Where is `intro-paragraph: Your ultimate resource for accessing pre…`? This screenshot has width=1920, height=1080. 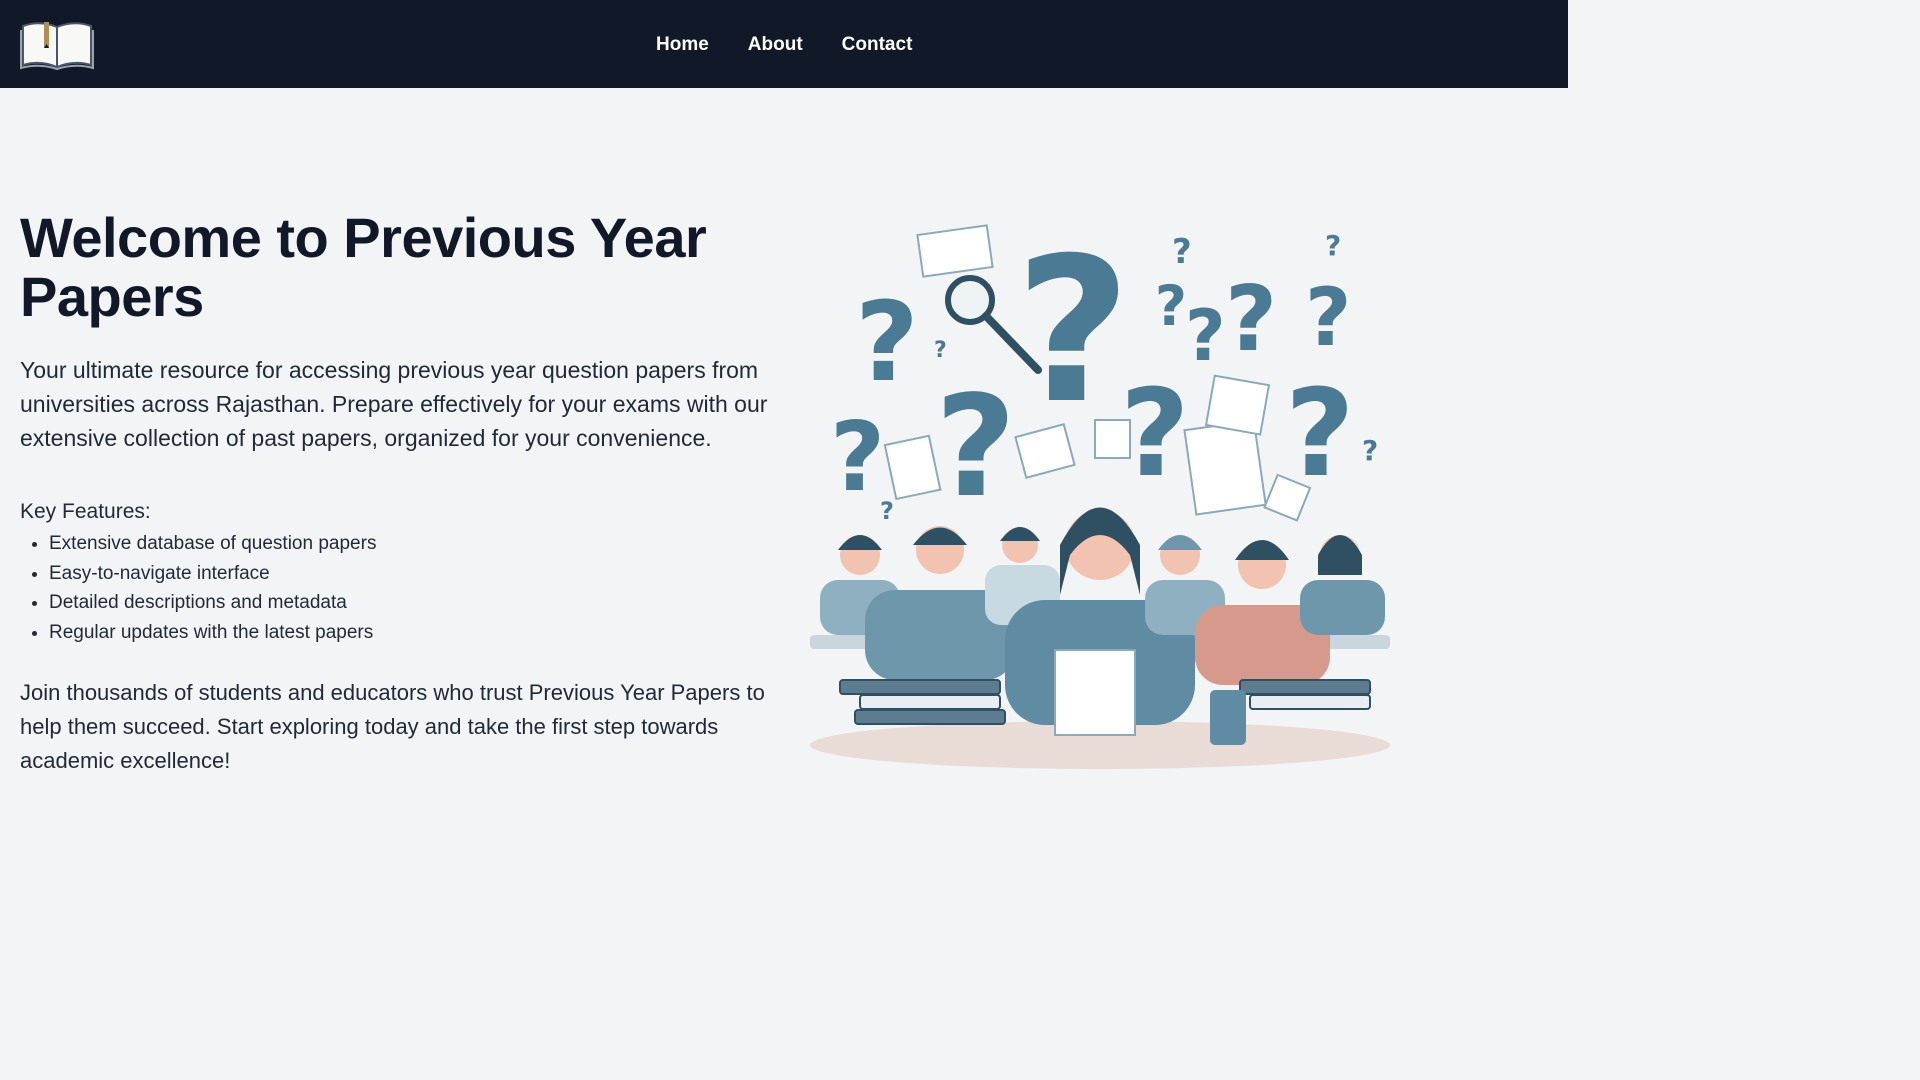 intro-paragraph: Your ultimate resource for accessing pre… is located at coordinates (394, 404).